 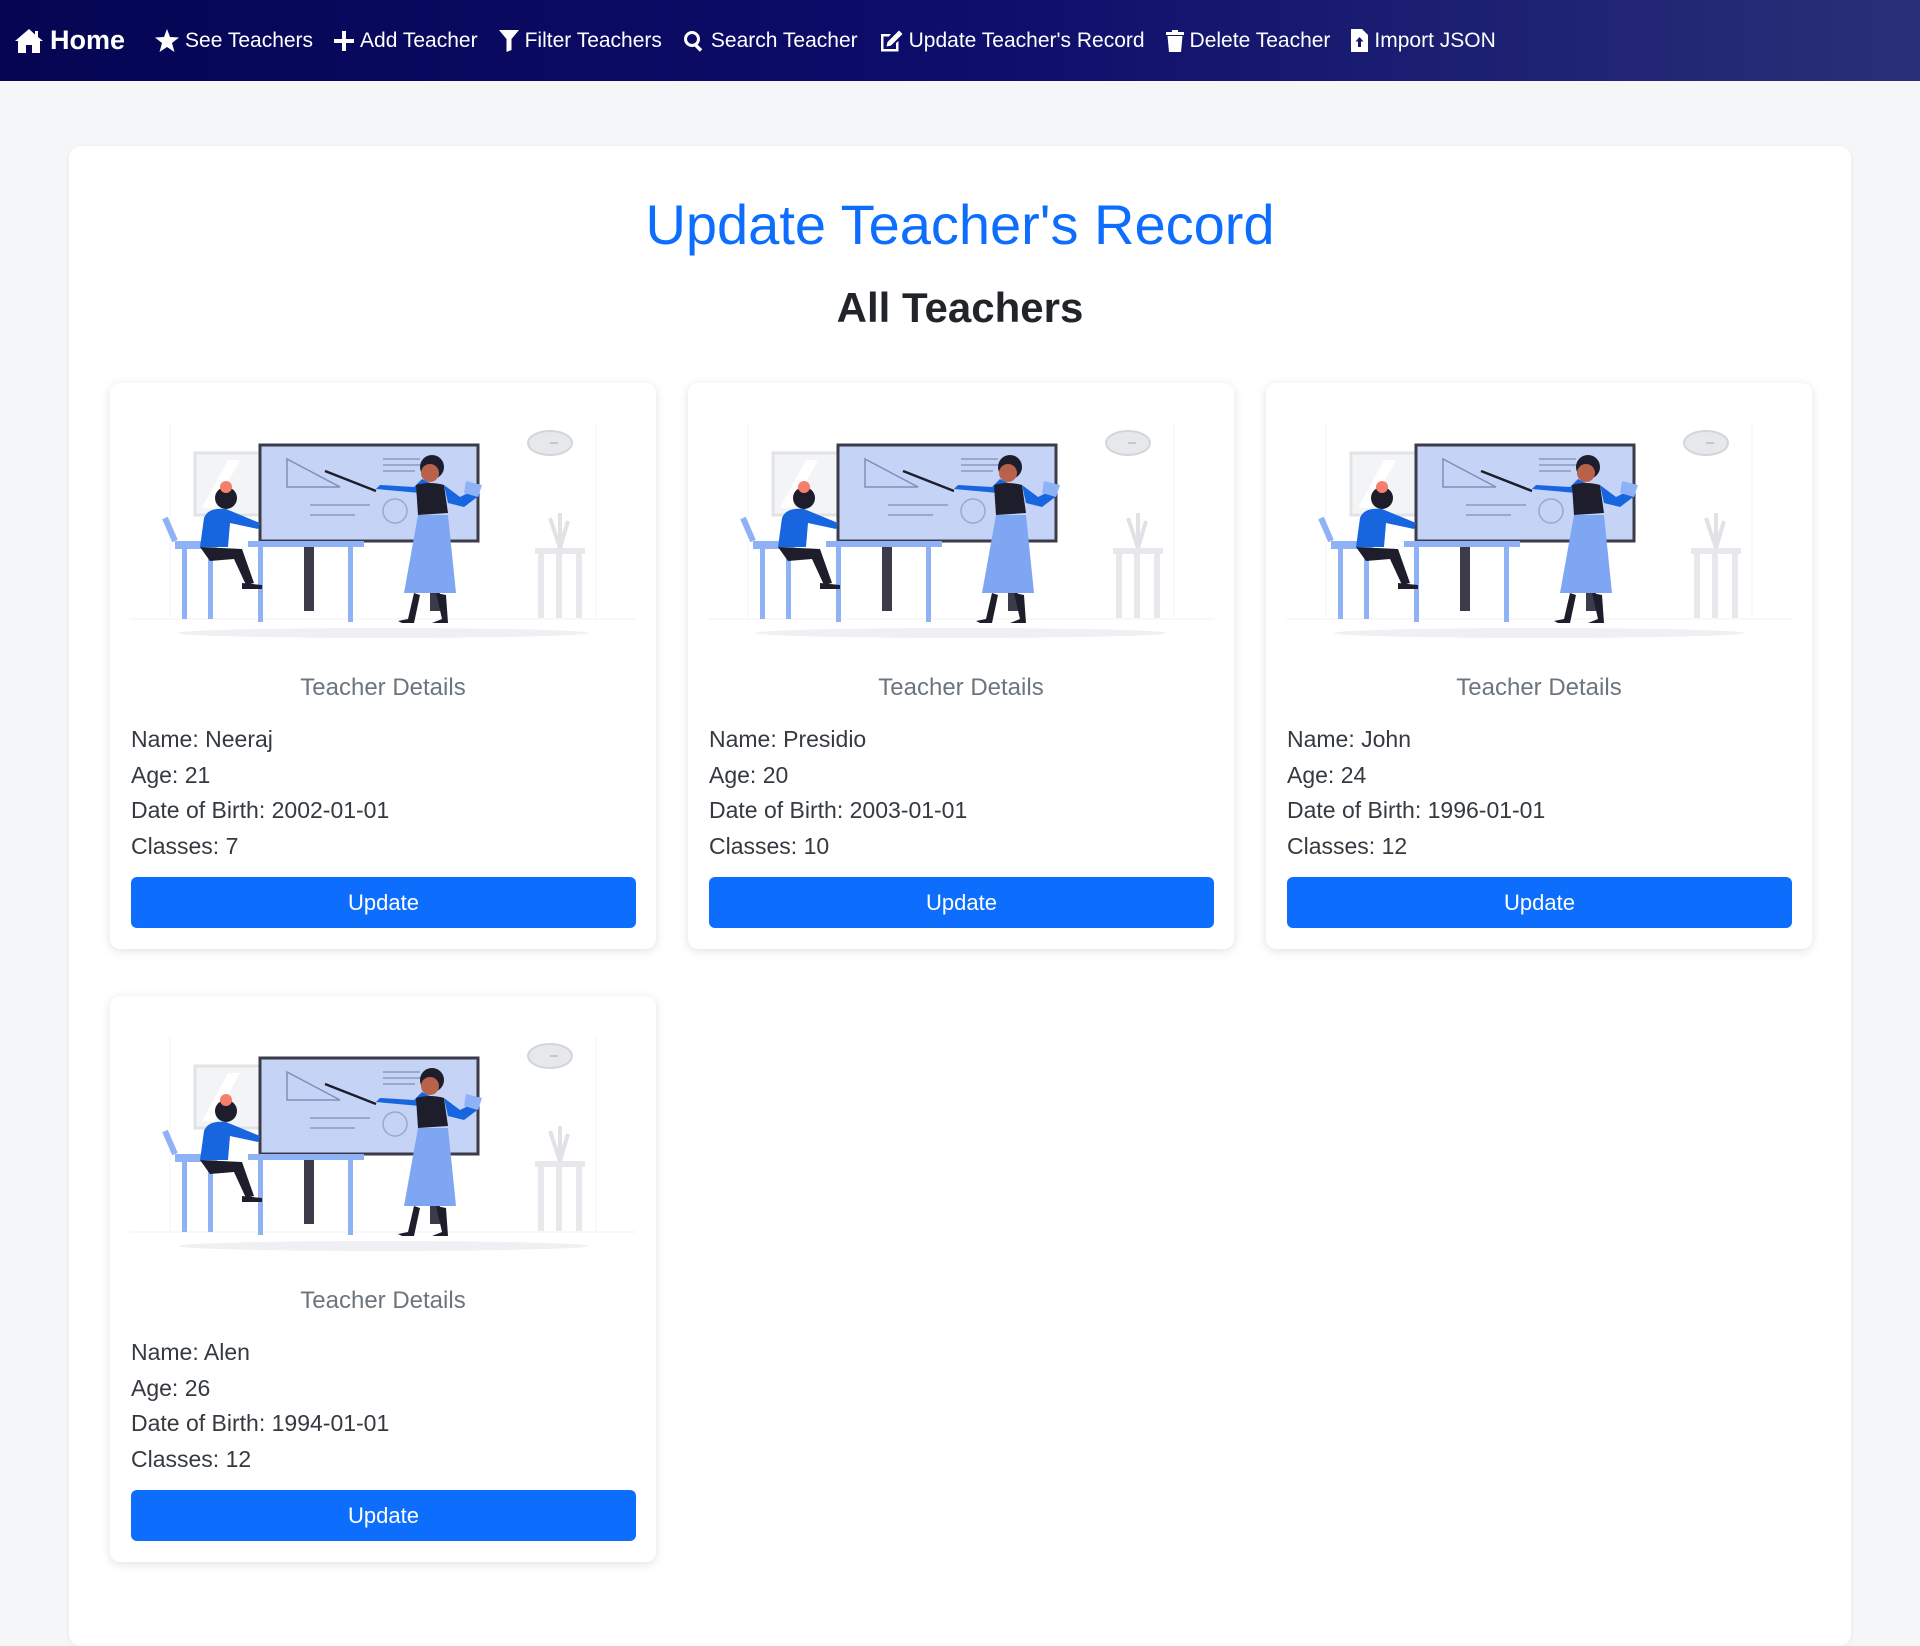 What do you see at coordinates (202, 739) in the screenshot?
I see `teacher-name: Name: Neeraj` at bounding box center [202, 739].